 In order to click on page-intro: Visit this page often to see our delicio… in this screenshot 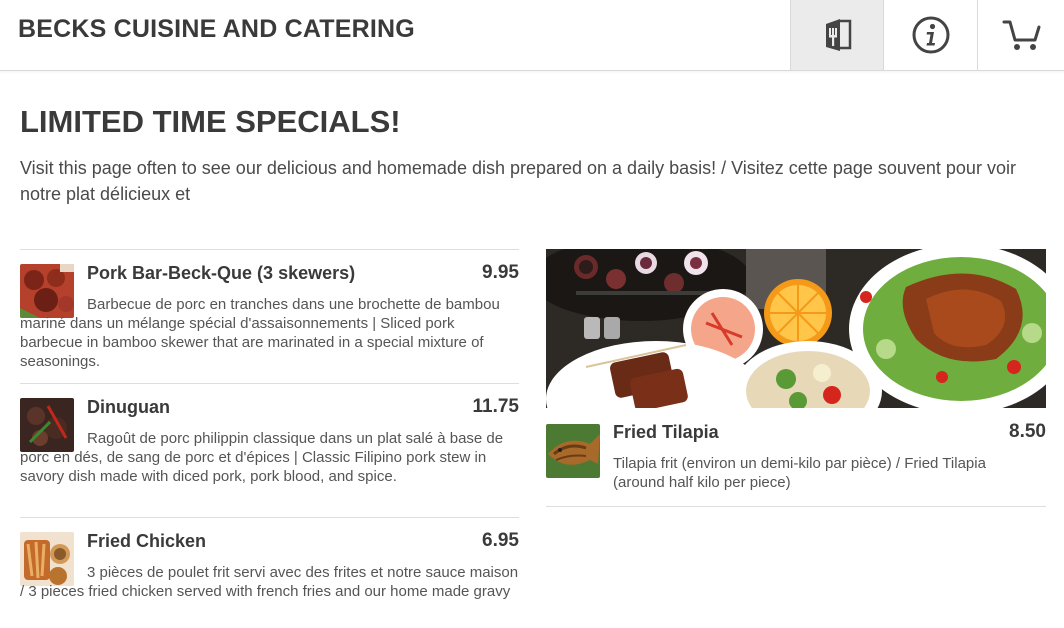, I will do `click(518, 181)`.